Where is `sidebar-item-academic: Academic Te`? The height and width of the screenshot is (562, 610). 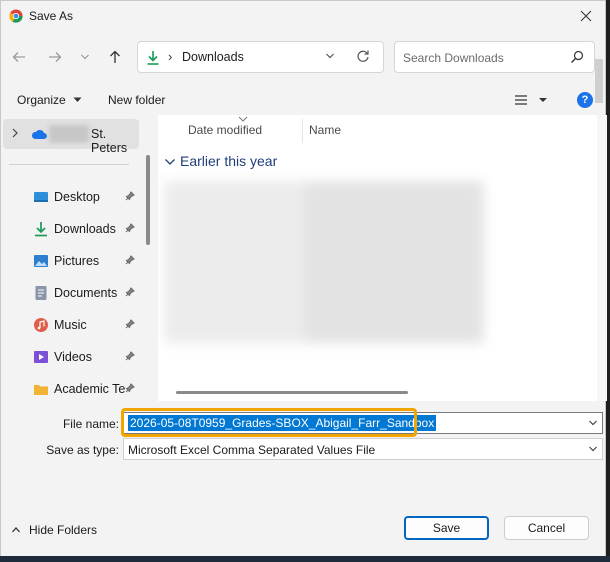
sidebar-item-academic: Academic Te is located at coordinates (71, 388).